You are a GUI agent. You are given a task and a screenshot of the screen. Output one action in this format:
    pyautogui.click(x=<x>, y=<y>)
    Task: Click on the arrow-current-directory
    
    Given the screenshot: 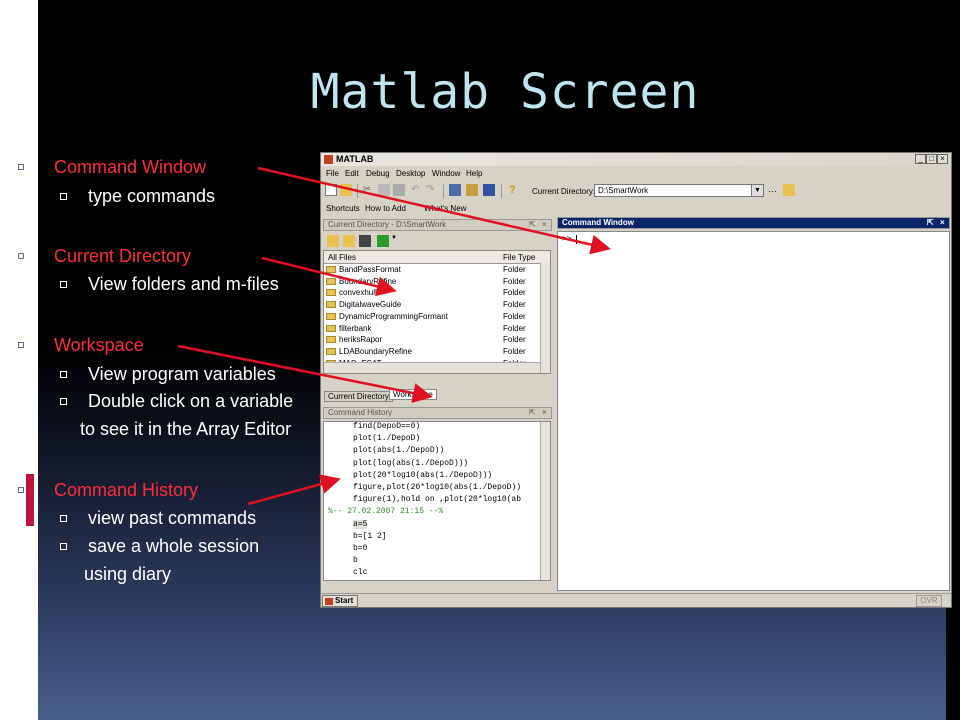 What is the action you would take?
    pyautogui.click(x=329, y=276)
    